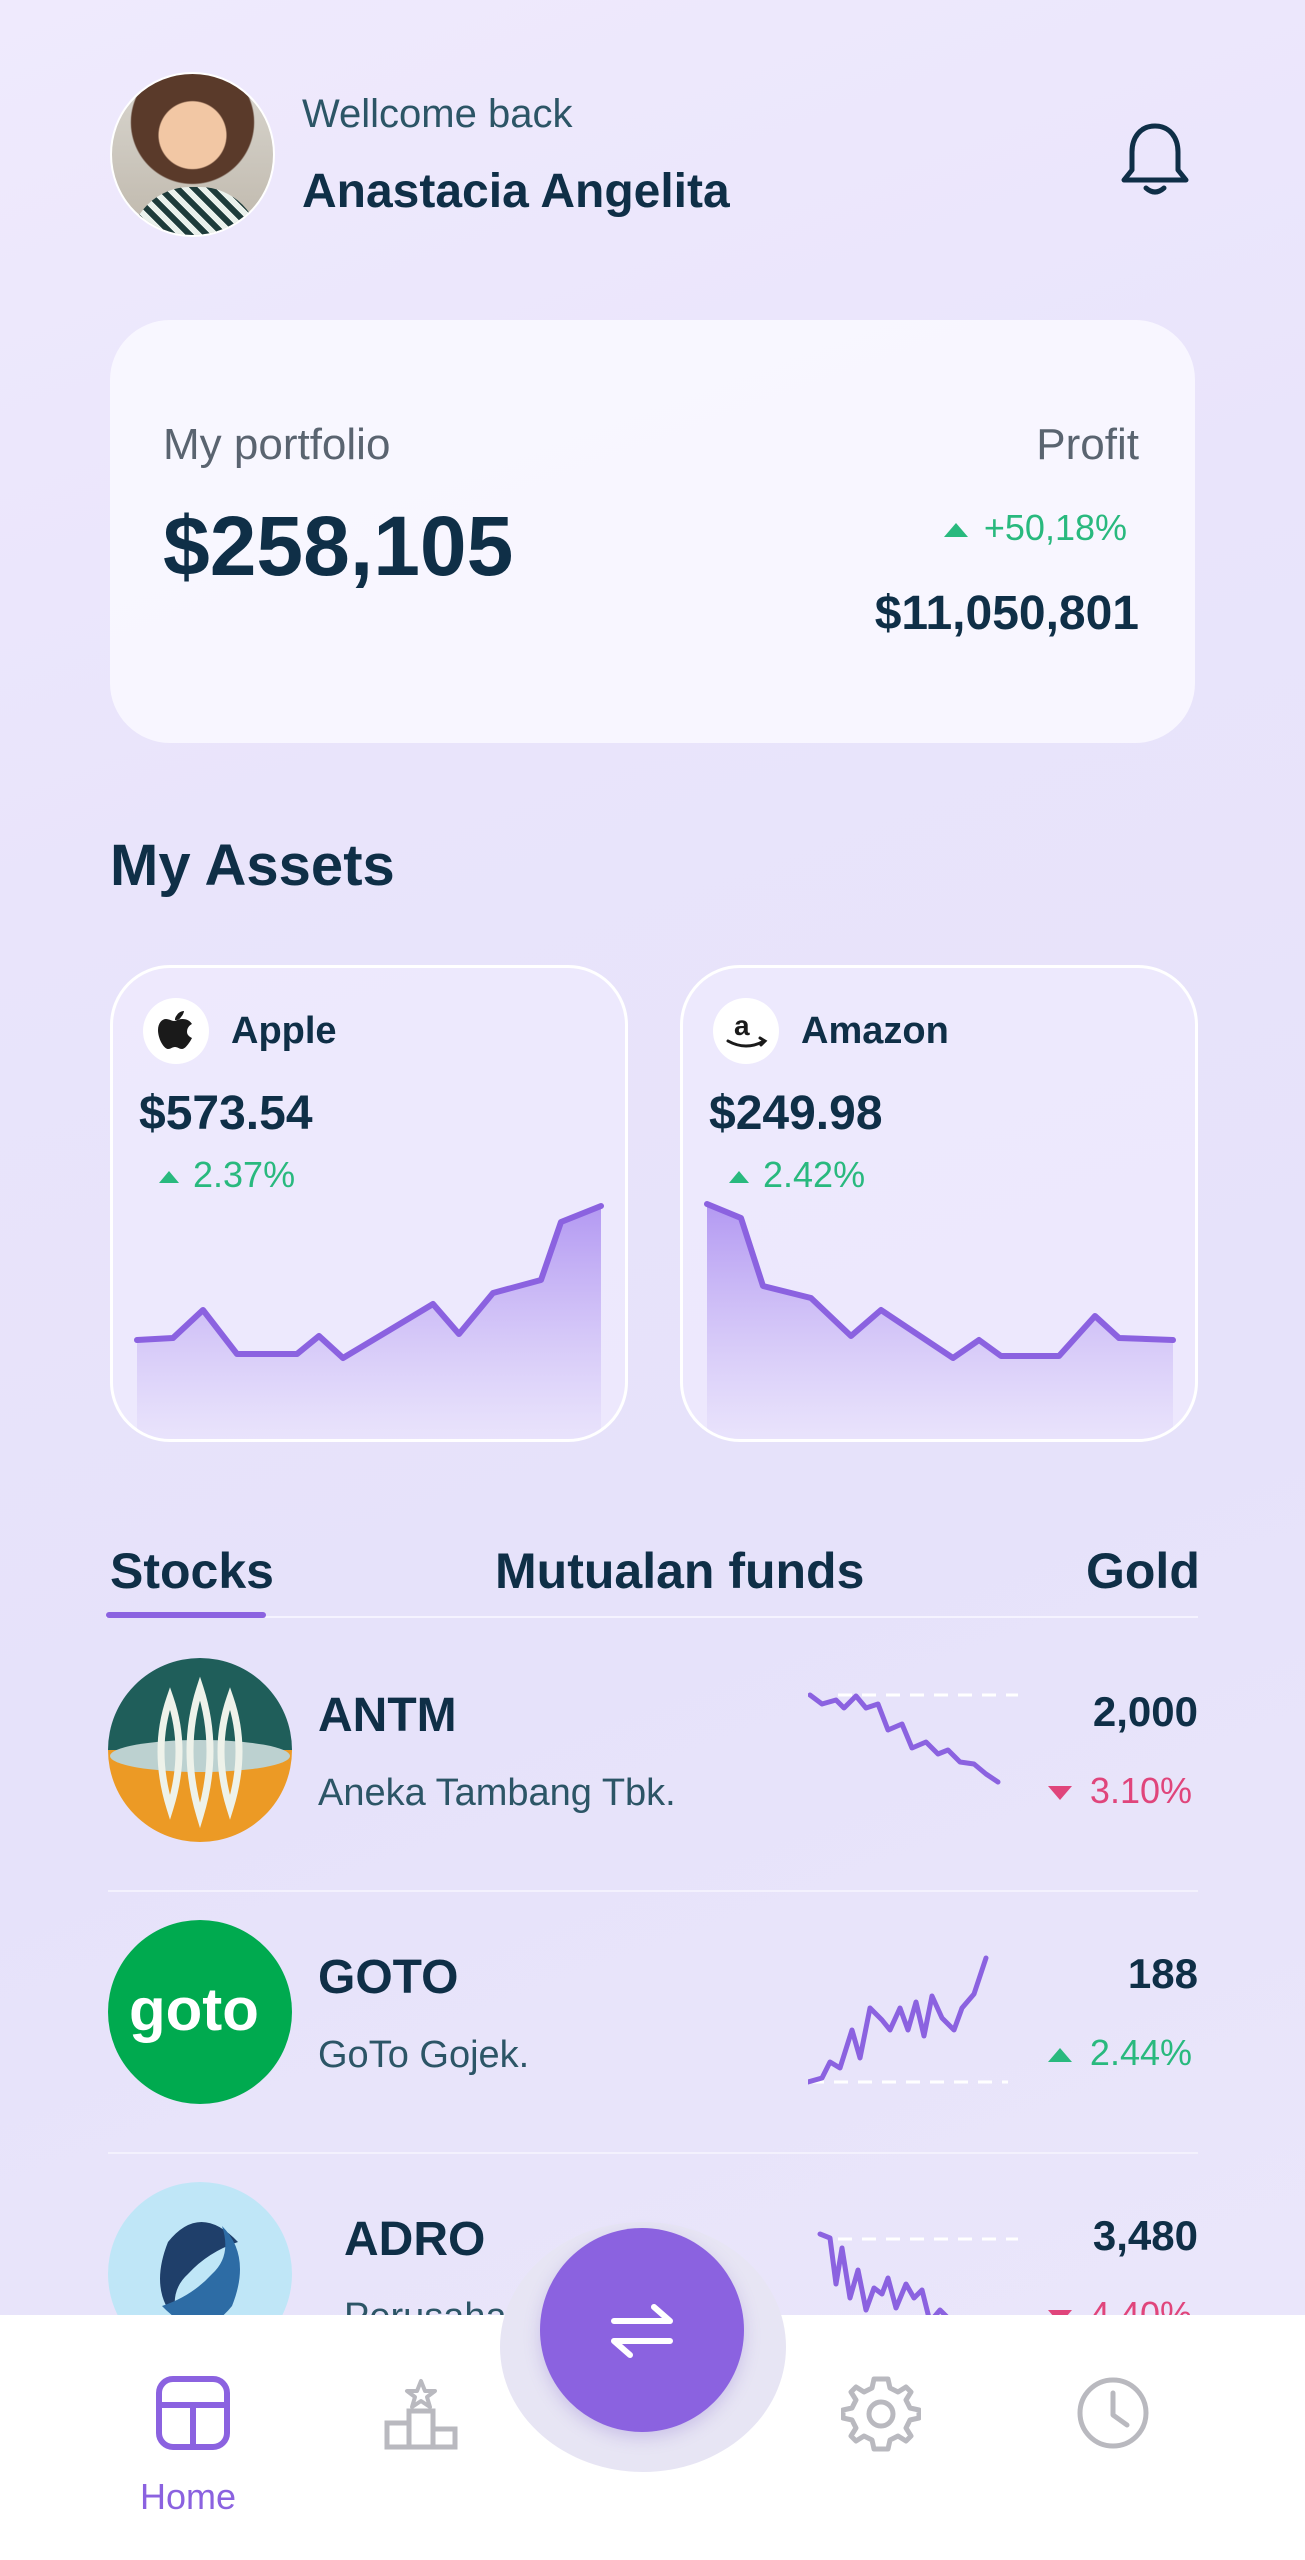 Image resolution: width=1305 pixels, height=2560 pixels. What do you see at coordinates (875, 1031) in the screenshot?
I see `asset-name: Amazon` at bounding box center [875, 1031].